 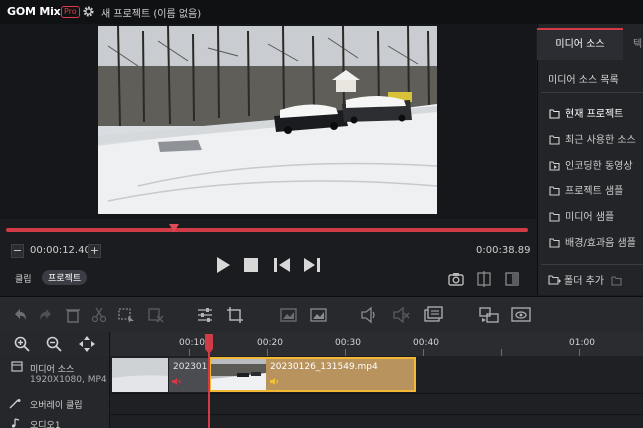 I want to click on image-right-icon, so click(x=319, y=315).